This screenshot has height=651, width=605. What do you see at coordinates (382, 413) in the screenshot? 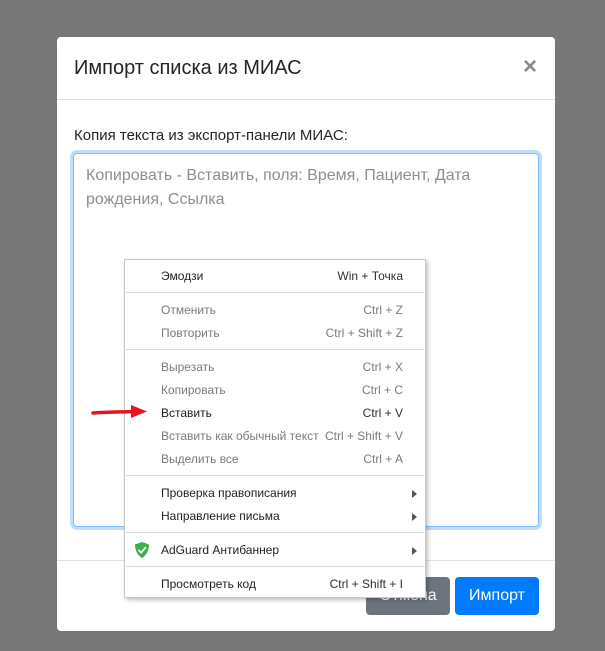
I see `menu-item-shortcut: Ctrl + V` at bounding box center [382, 413].